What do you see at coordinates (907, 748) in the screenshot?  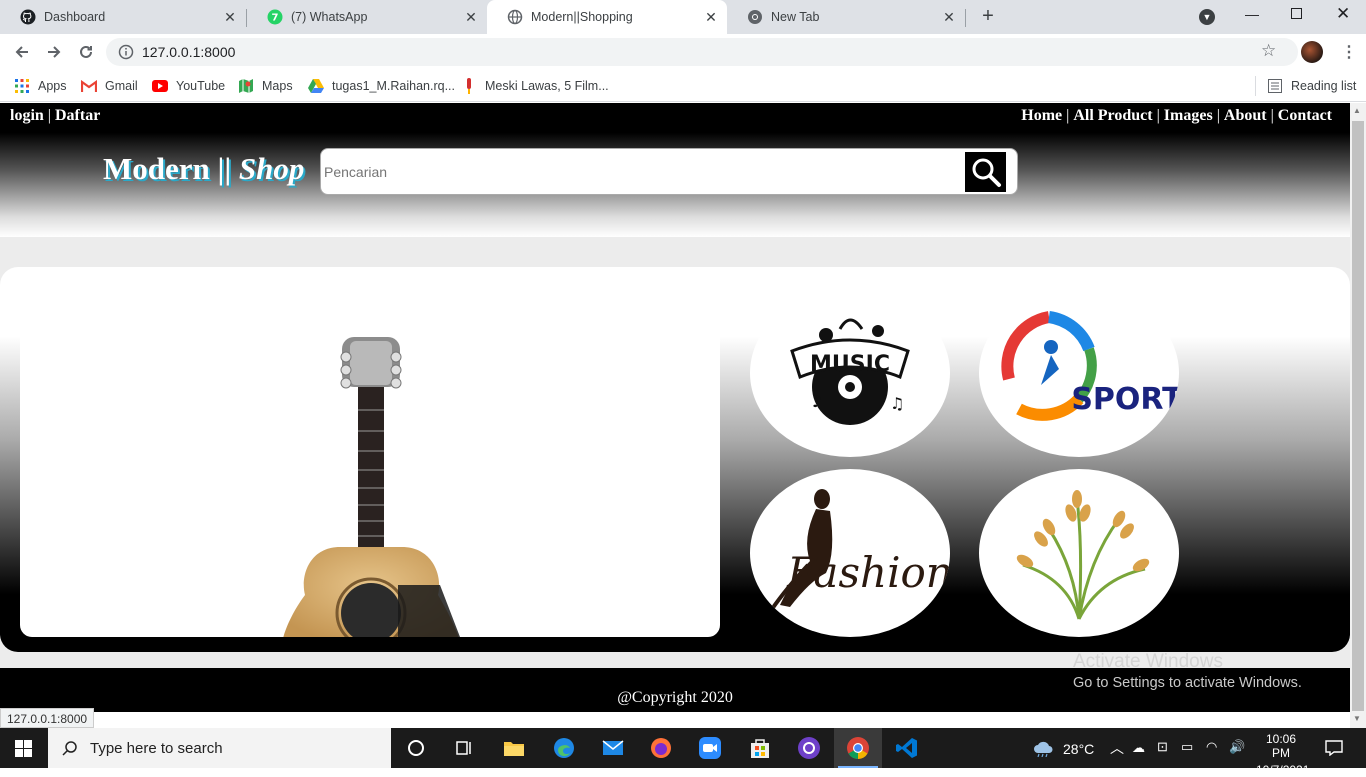 I see `vscode-icon` at bounding box center [907, 748].